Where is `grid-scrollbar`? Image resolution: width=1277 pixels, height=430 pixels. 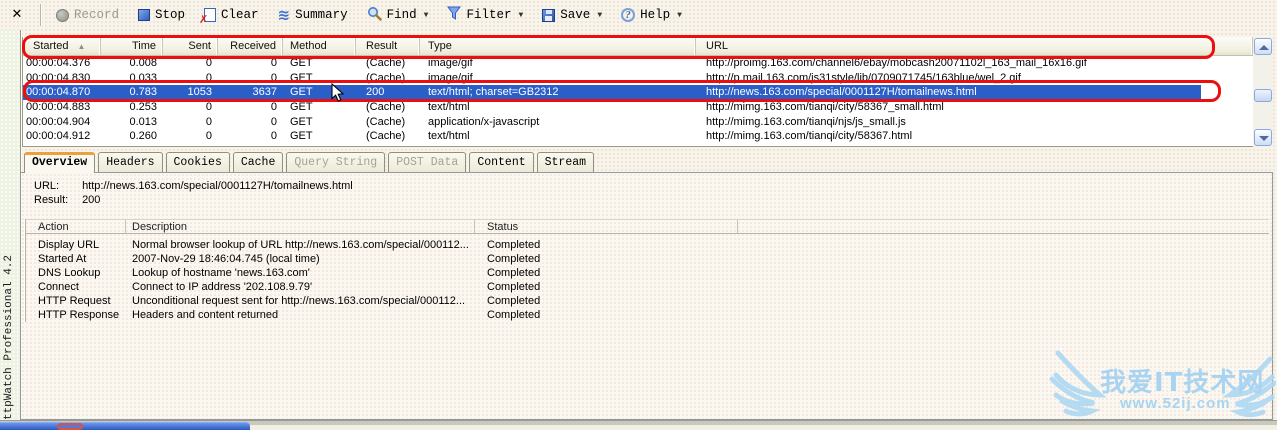 grid-scrollbar is located at coordinates (1263, 92).